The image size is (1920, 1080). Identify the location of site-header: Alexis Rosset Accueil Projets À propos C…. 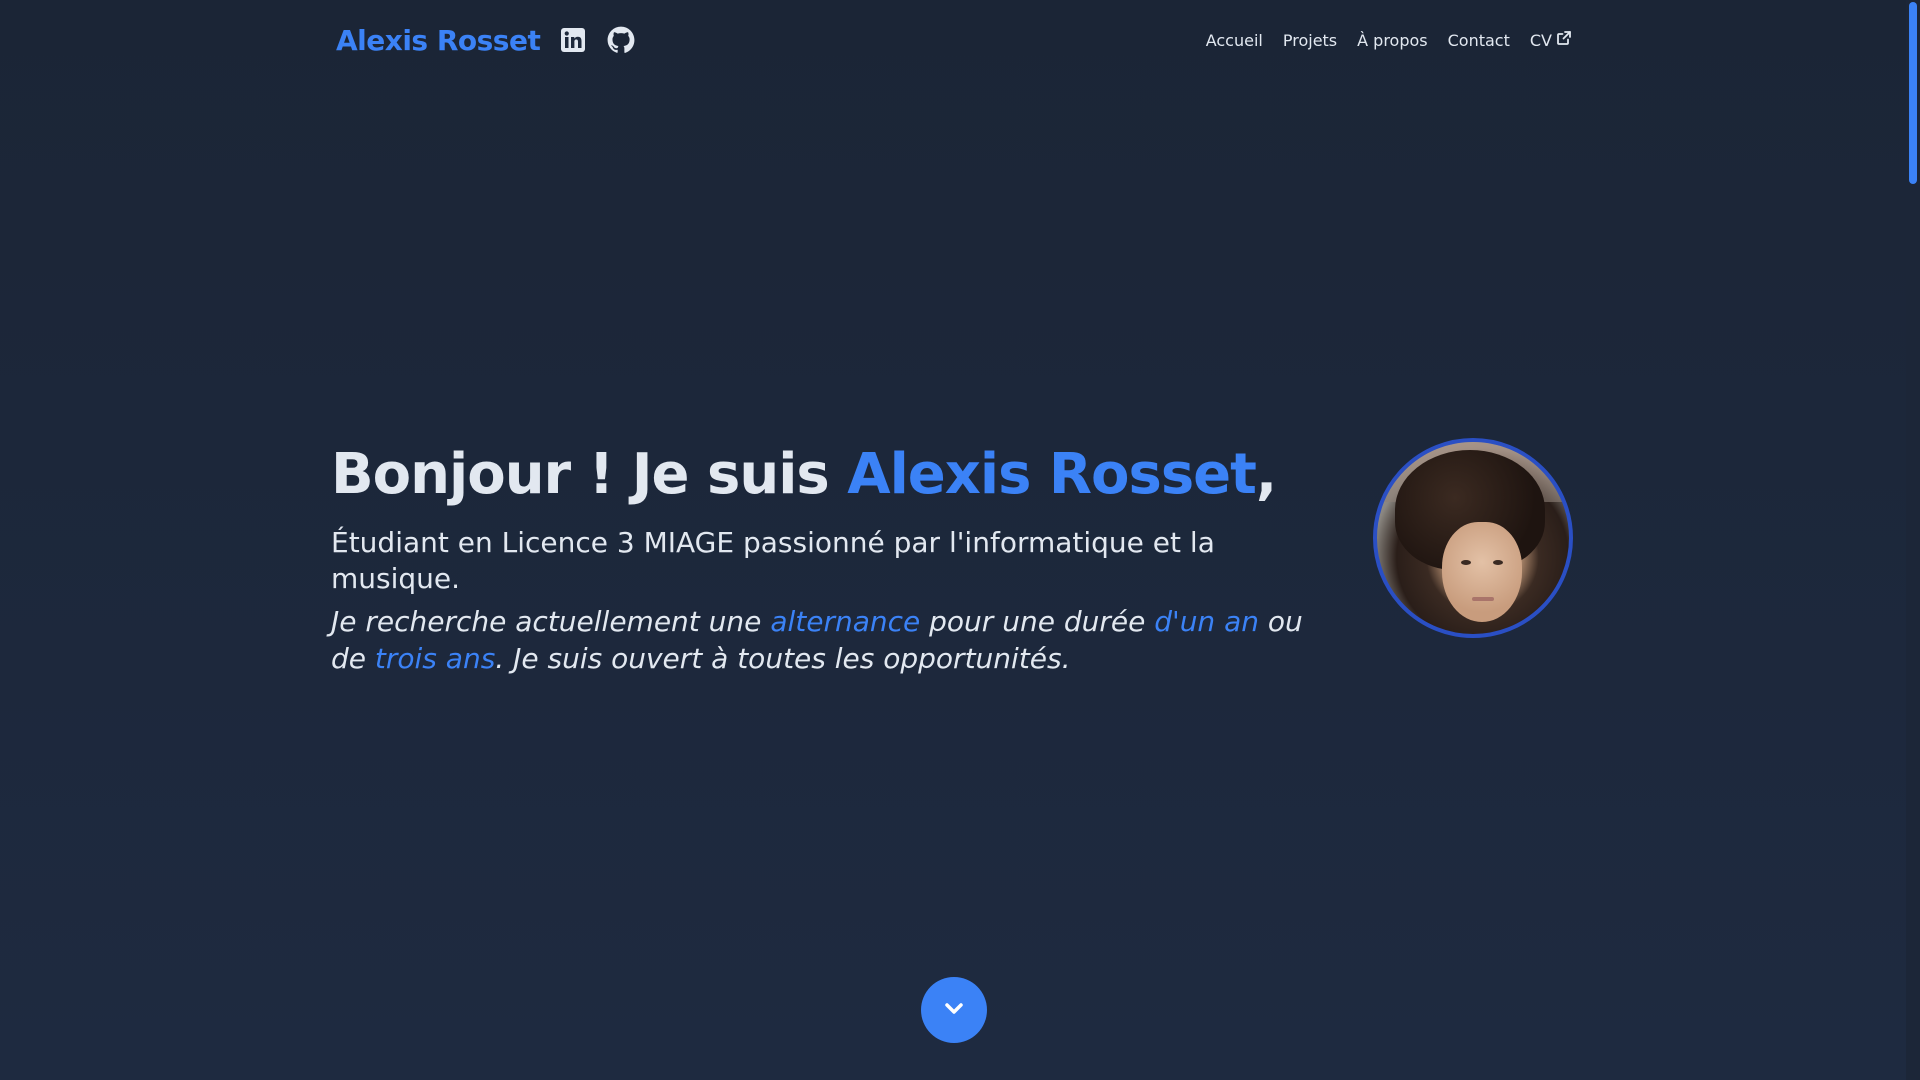
(951, 40).